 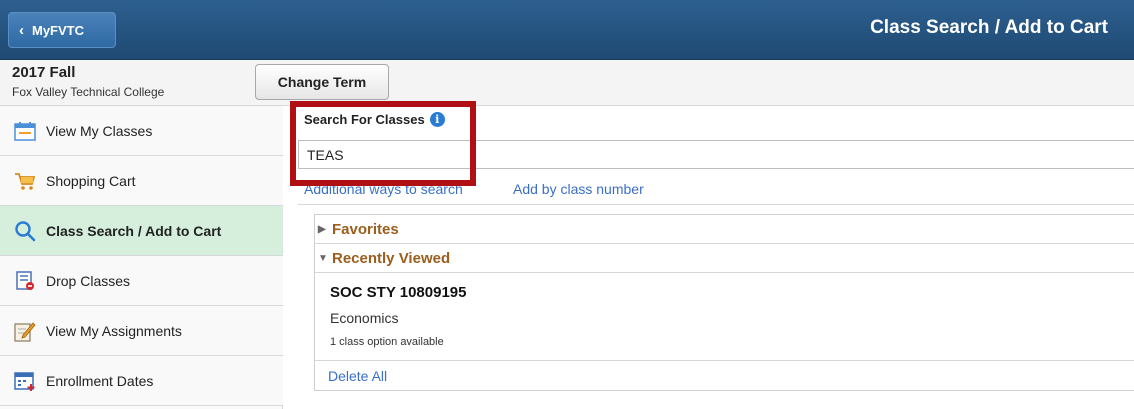 I want to click on class-search-input, so click(x=716, y=154).